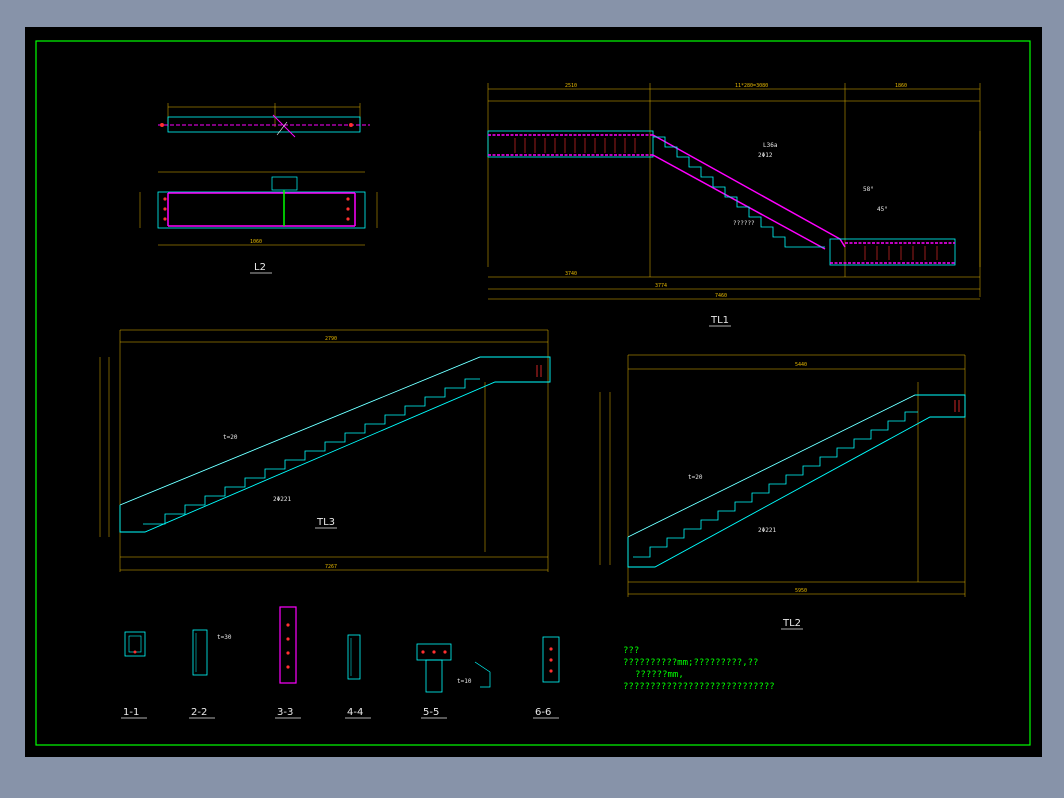 The height and width of the screenshot is (798, 1064). What do you see at coordinates (331, 567) in the screenshot?
I see `tl3-dim-bottom: 7267` at bounding box center [331, 567].